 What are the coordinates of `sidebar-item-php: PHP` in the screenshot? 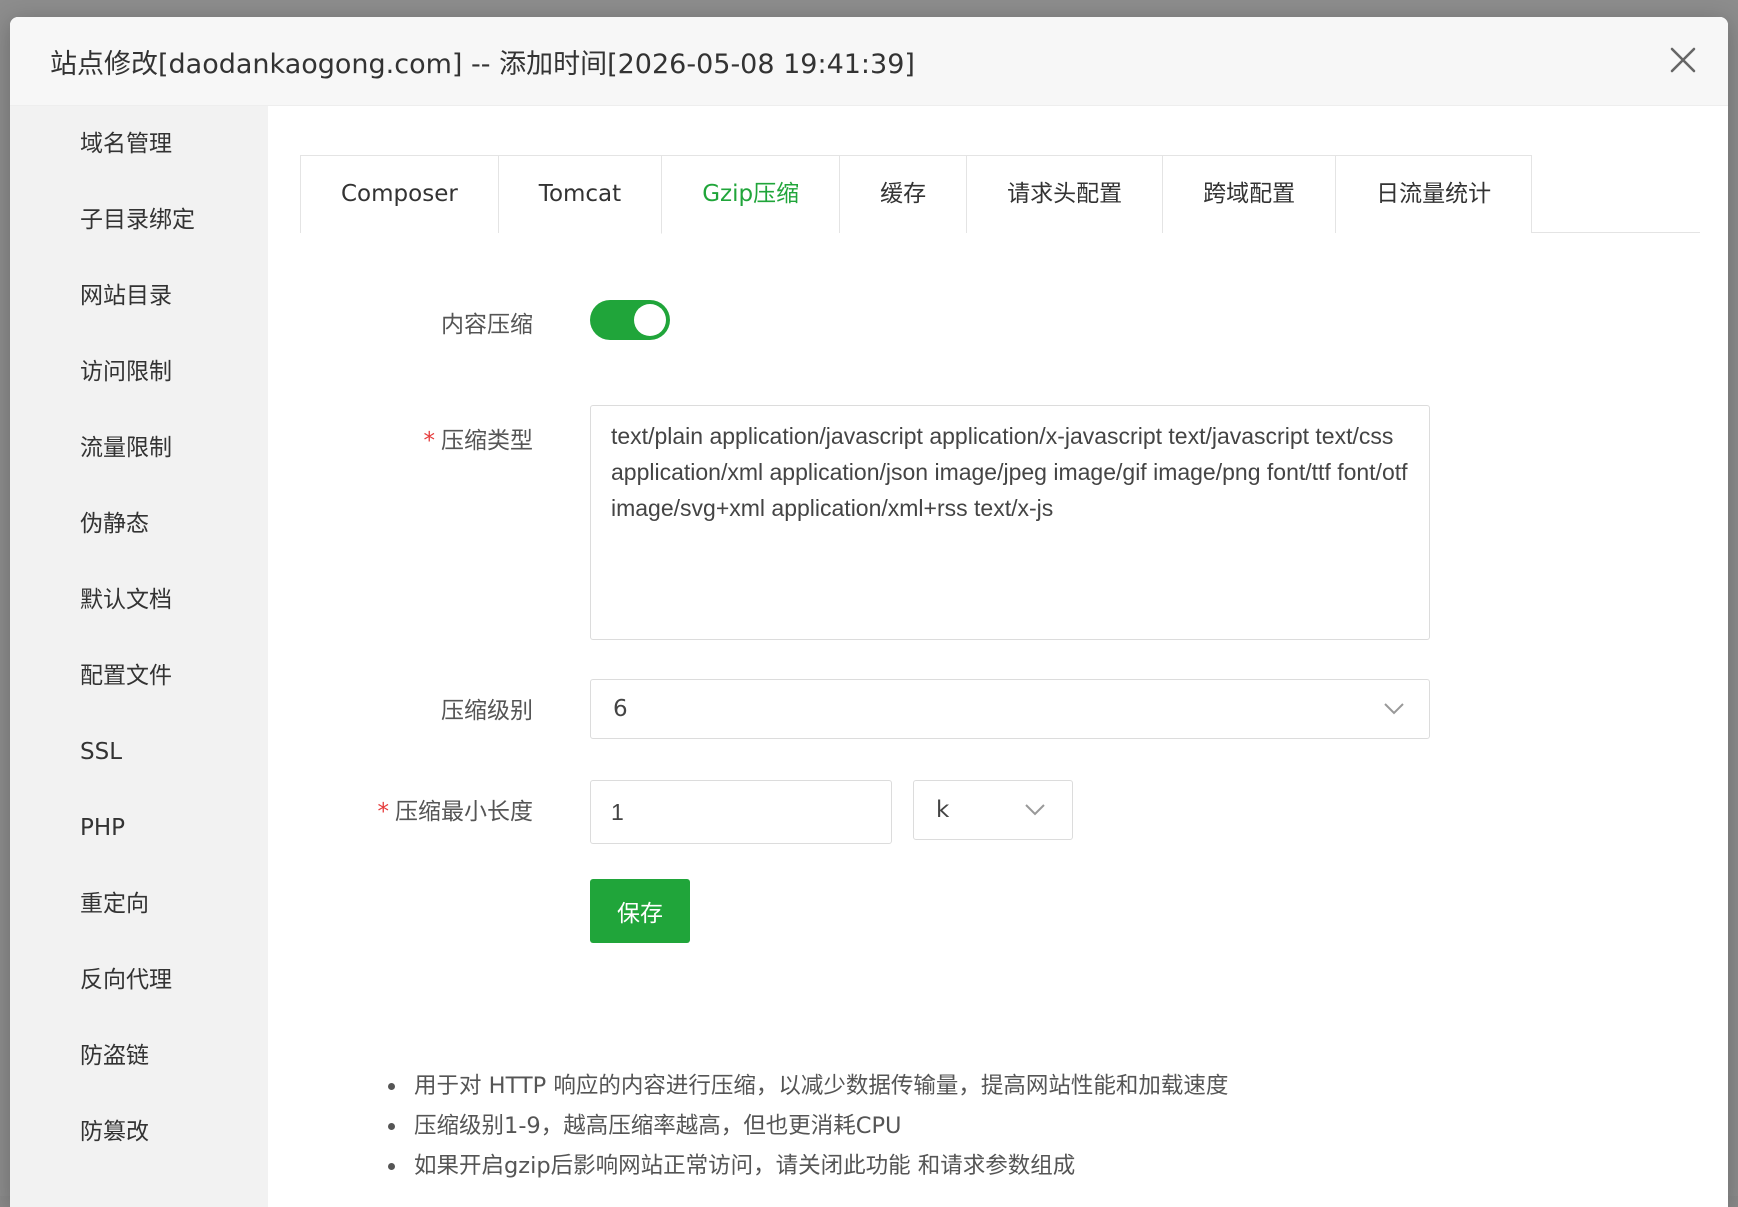 It's located at (139, 828).